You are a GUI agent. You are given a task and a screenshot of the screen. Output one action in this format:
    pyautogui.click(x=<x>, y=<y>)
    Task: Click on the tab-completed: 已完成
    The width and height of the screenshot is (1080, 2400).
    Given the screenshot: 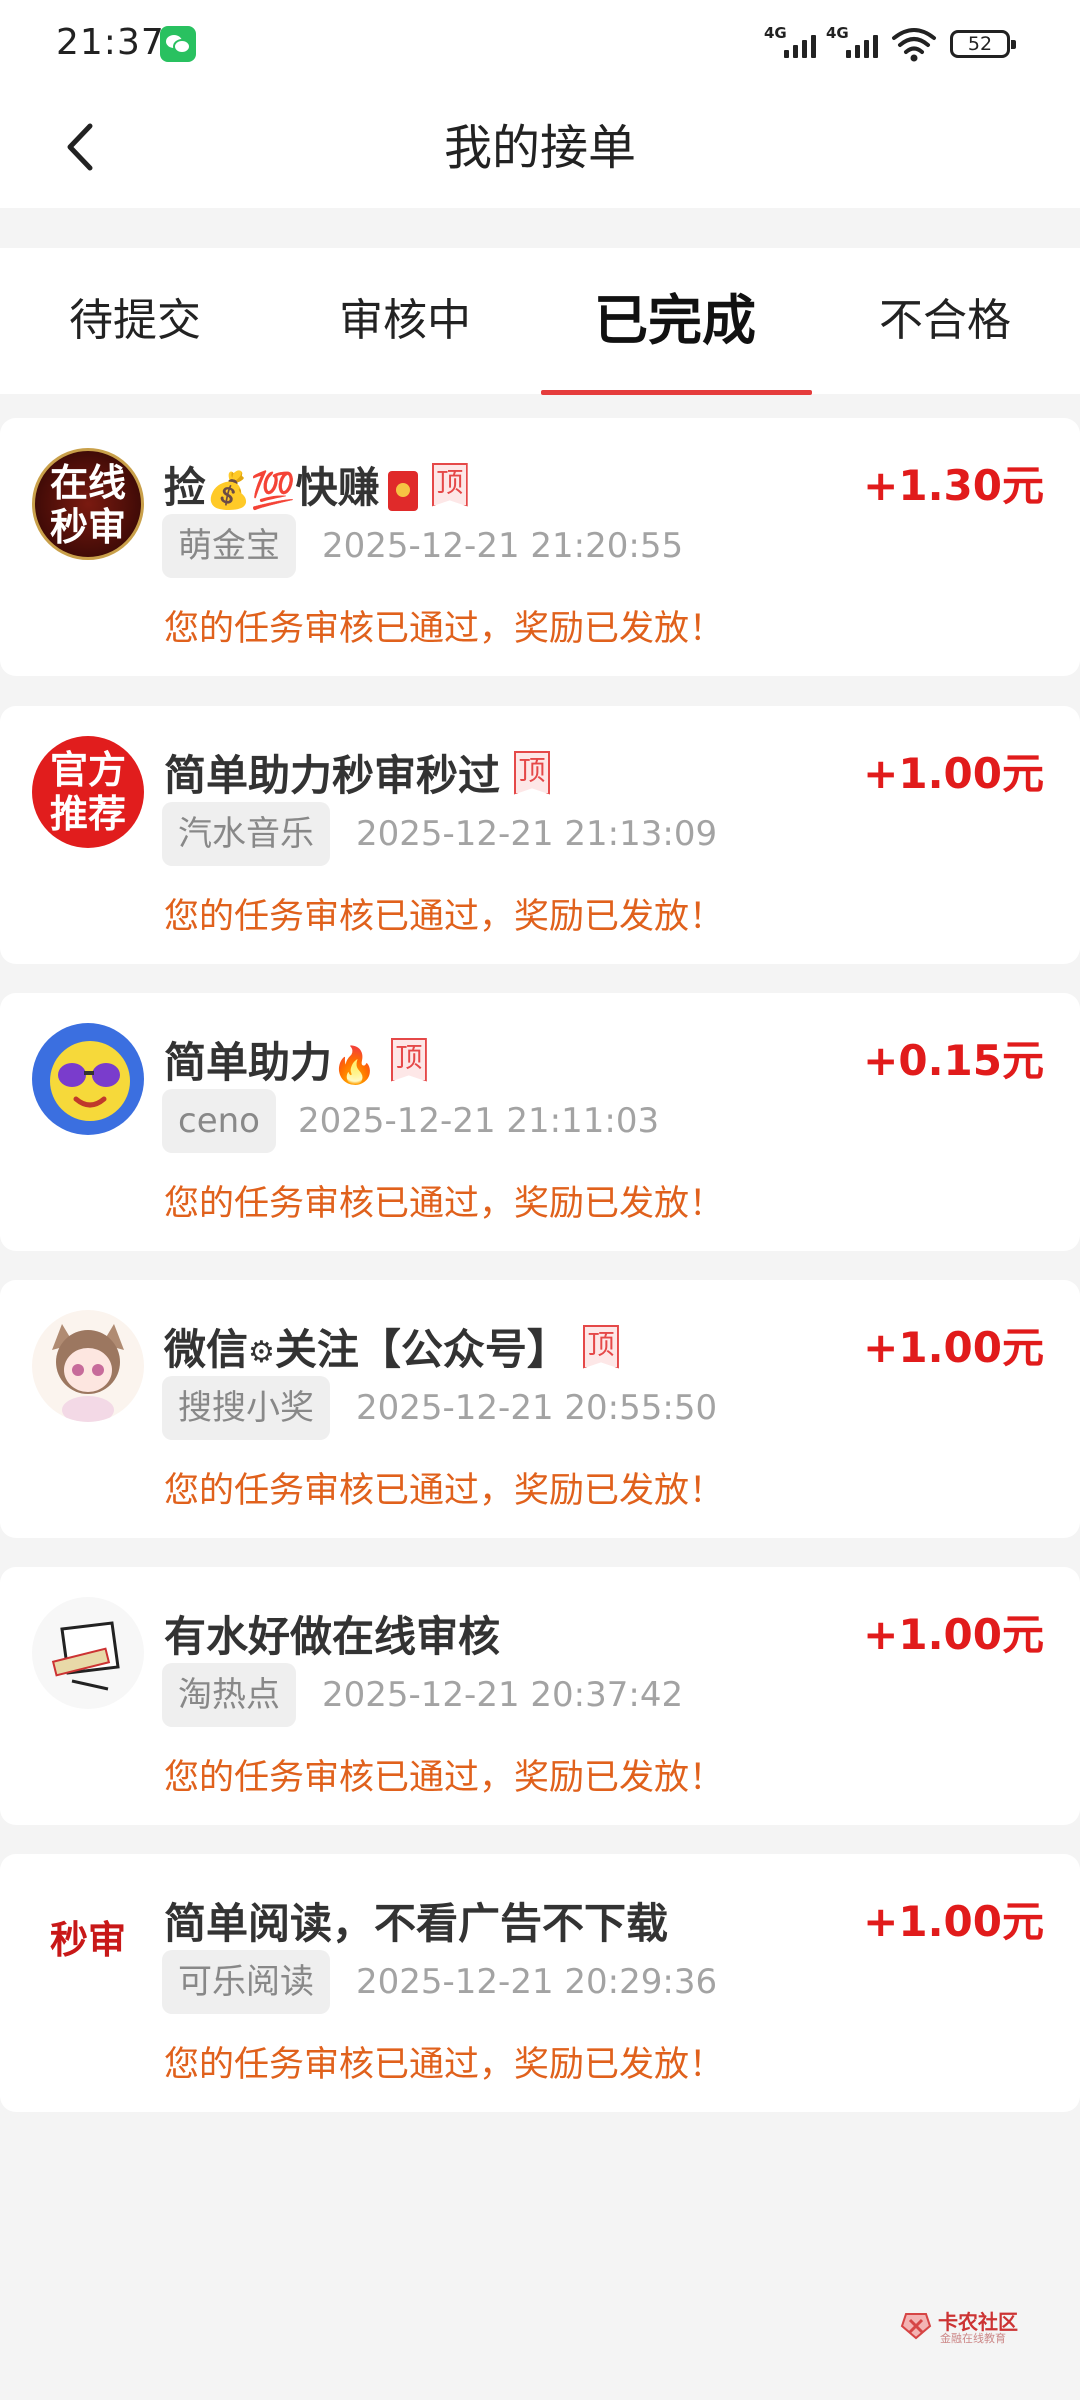 What is the action you would take?
    pyautogui.click(x=675, y=321)
    